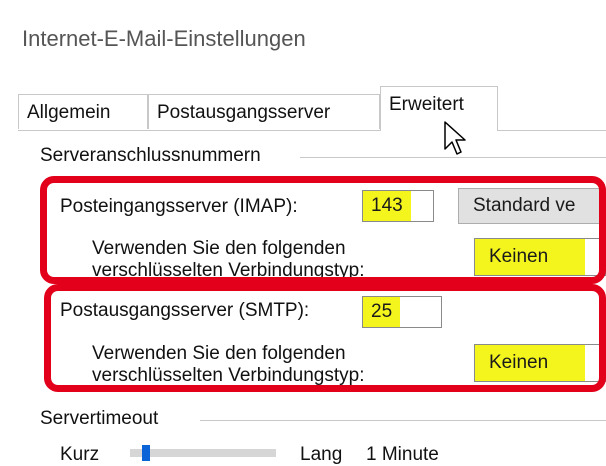 Image resolution: width=606 pixels, height=466 pixels. What do you see at coordinates (439, 108) in the screenshot?
I see `tab-erweitert: Erweitert` at bounding box center [439, 108].